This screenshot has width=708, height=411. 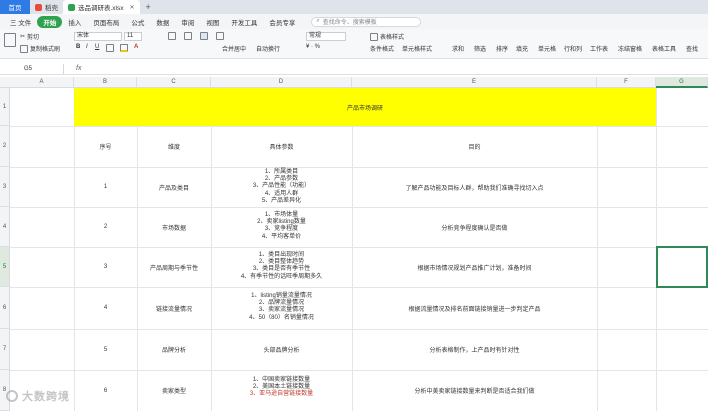 I want to click on cut-button: ✂ 剪切, so click(x=29, y=36).